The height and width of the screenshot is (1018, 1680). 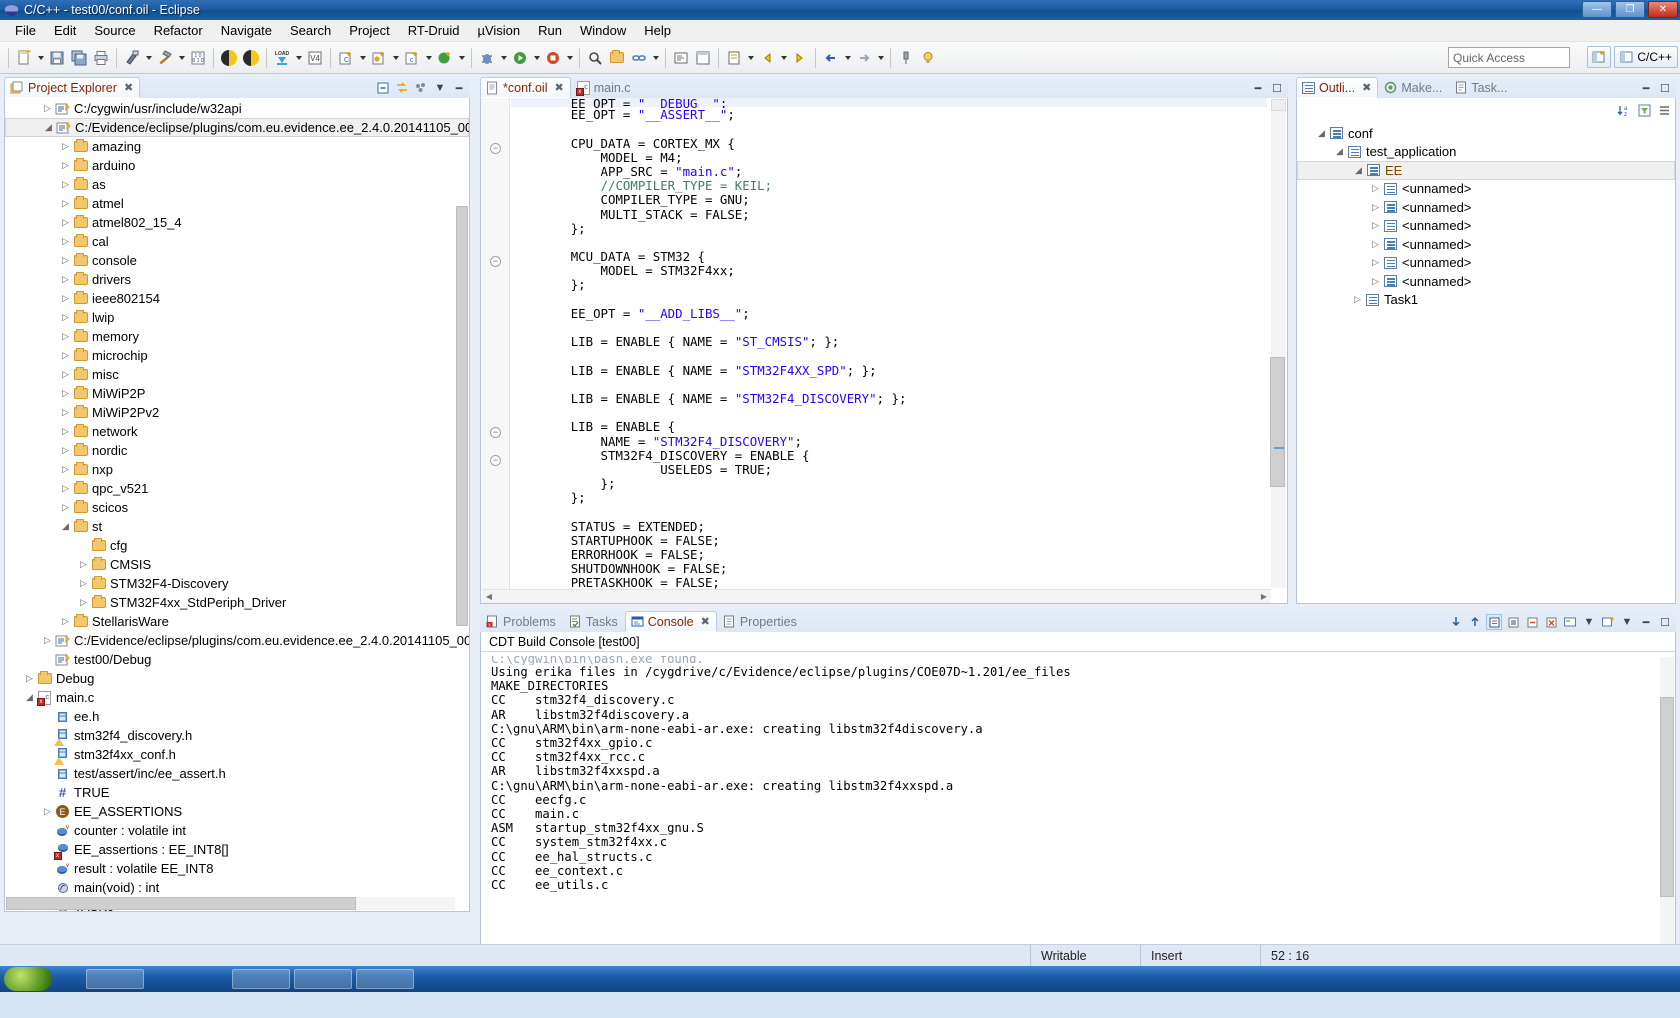 I want to click on new-class-icon, so click(x=379, y=58).